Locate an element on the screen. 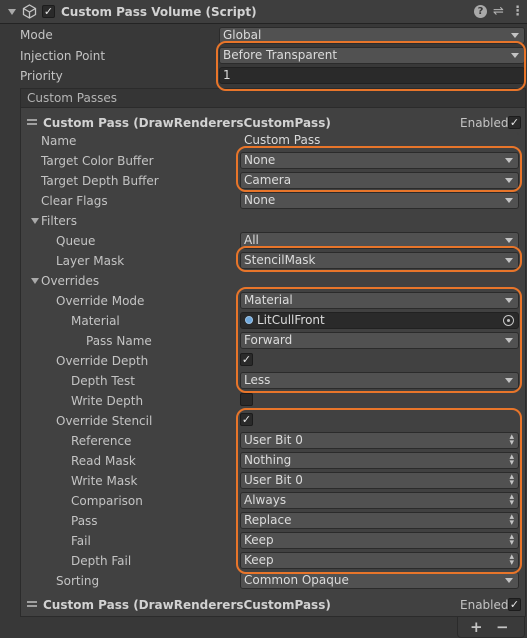 The image size is (527, 638). add-pass-button: + is located at coordinates (476, 627).